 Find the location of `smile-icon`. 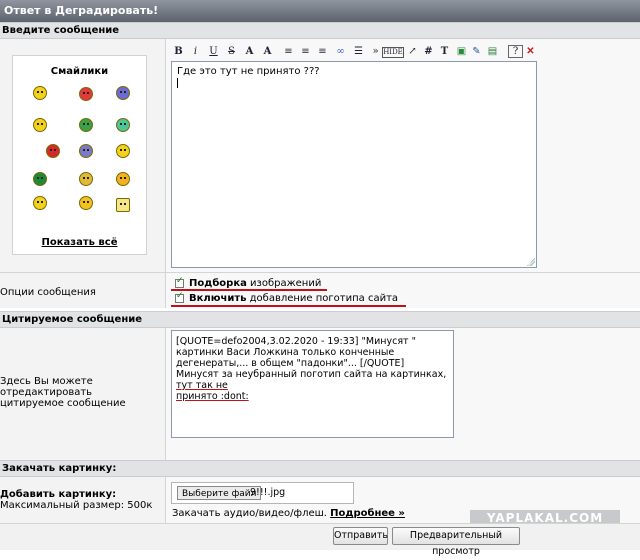

smile-icon is located at coordinates (40, 93).